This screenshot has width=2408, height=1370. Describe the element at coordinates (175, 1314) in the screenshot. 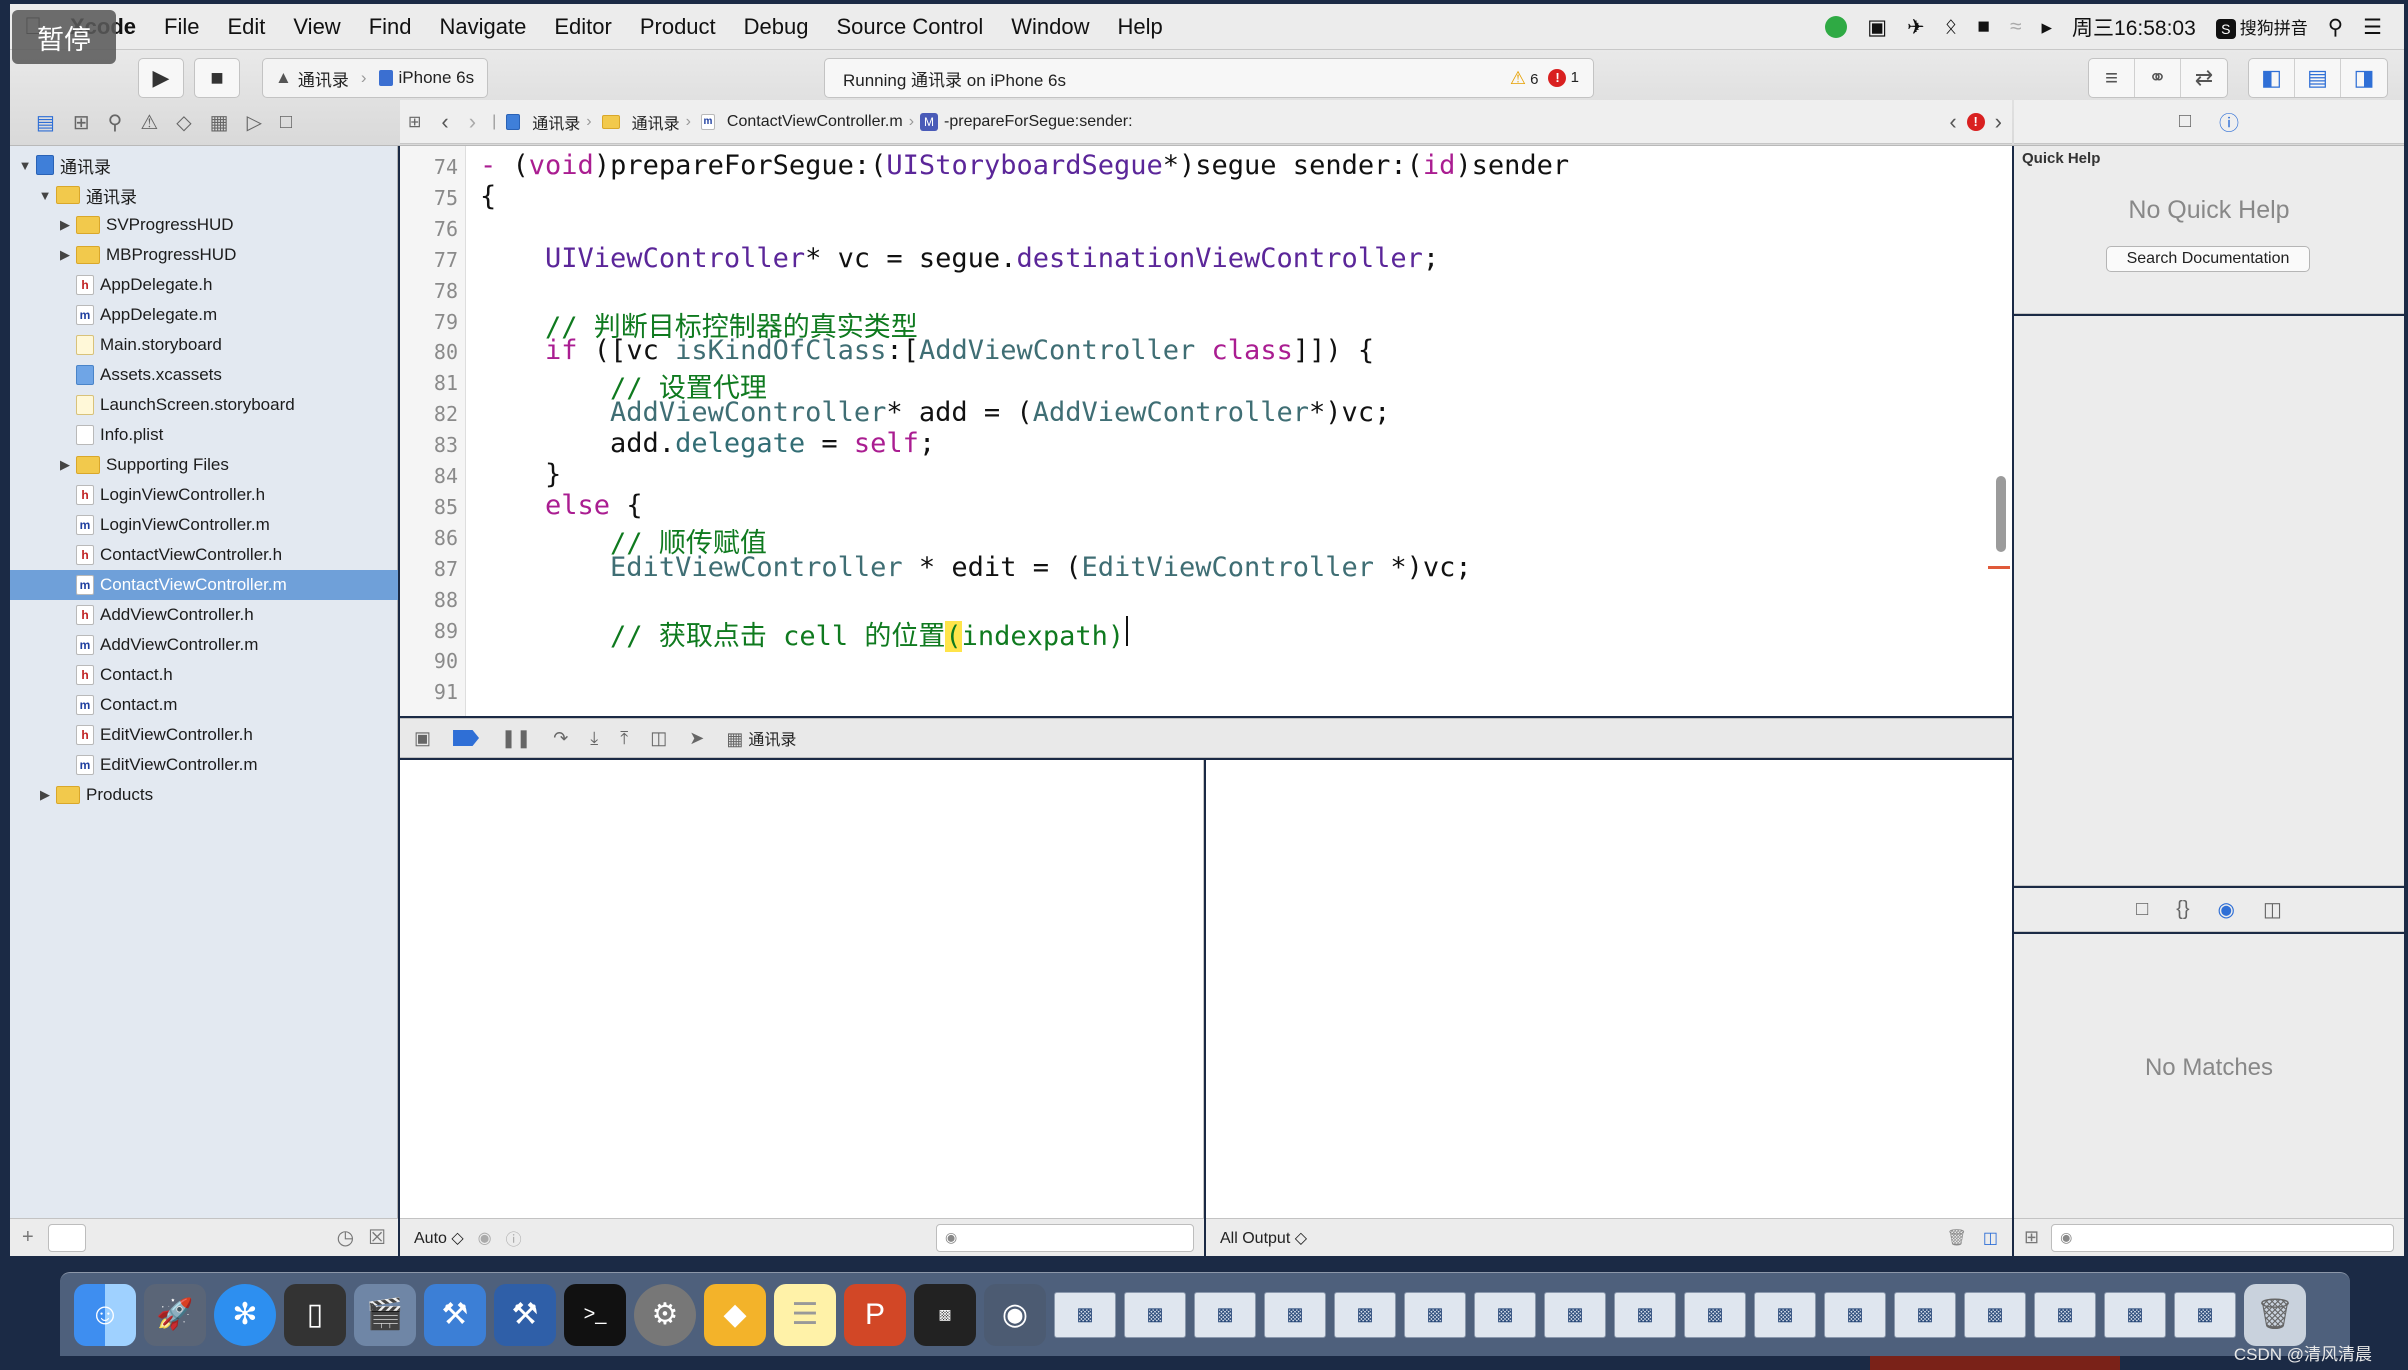

I see `launchpad-icon: 🚀` at that location.